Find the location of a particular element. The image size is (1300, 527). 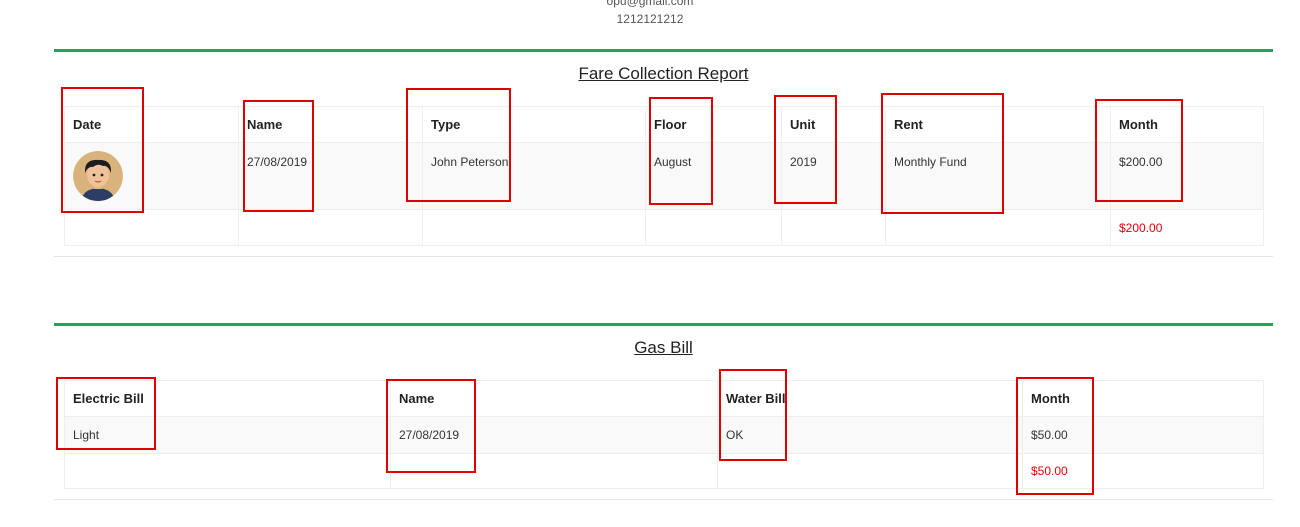

fare-header-type: Type is located at coordinates (534, 124).